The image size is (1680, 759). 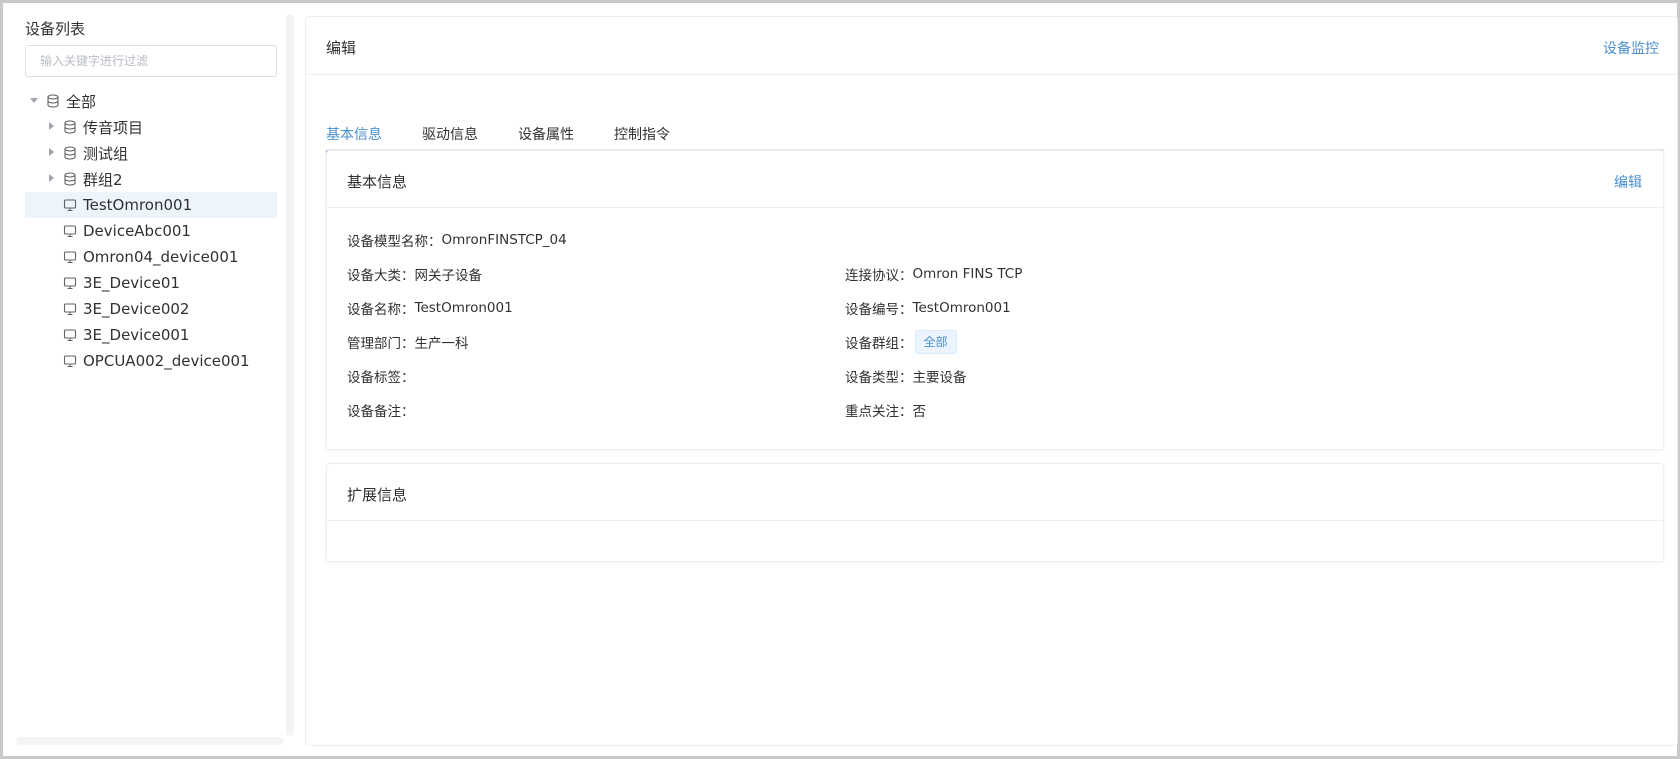 What do you see at coordinates (642, 137) in the screenshot?
I see `tab-control-commands: 控制指令` at bounding box center [642, 137].